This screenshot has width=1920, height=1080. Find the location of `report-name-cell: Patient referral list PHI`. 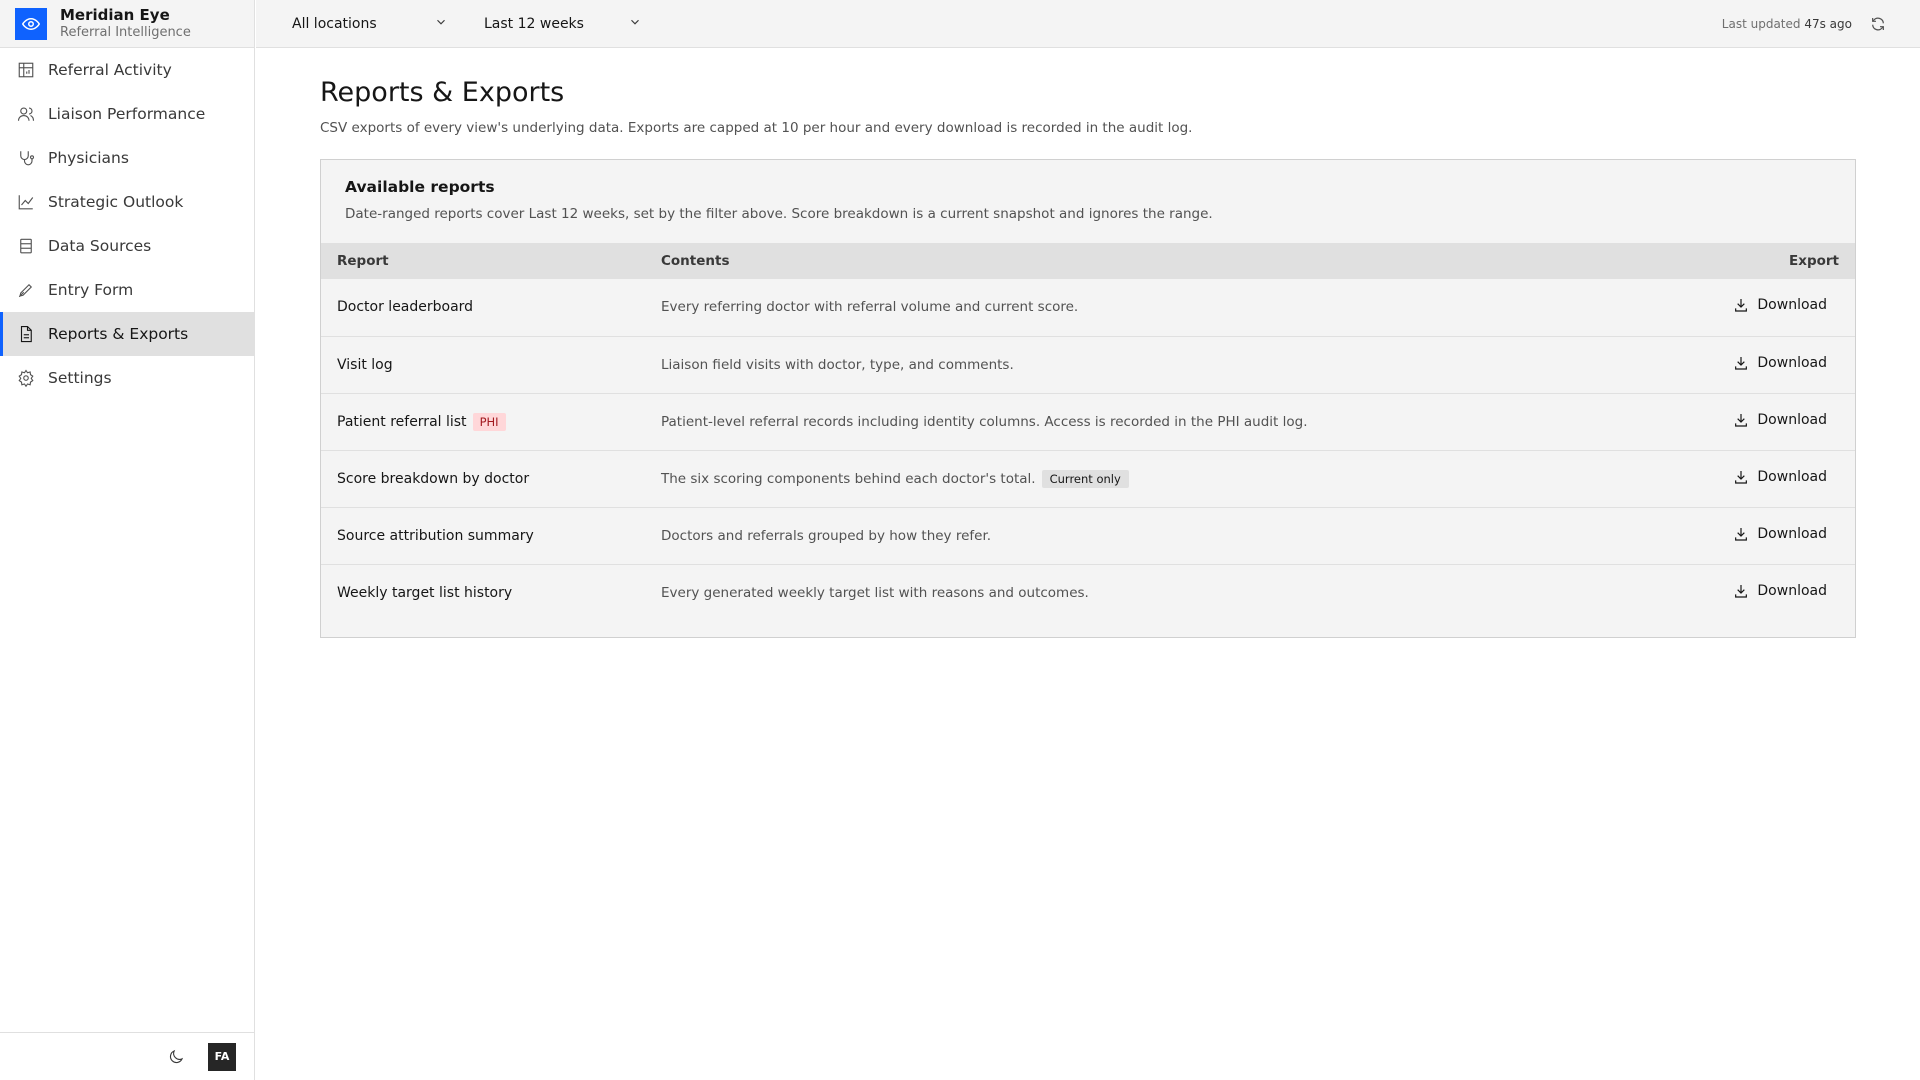

report-name-cell: Patient referral list PHI is located at coordinates (483, 421).